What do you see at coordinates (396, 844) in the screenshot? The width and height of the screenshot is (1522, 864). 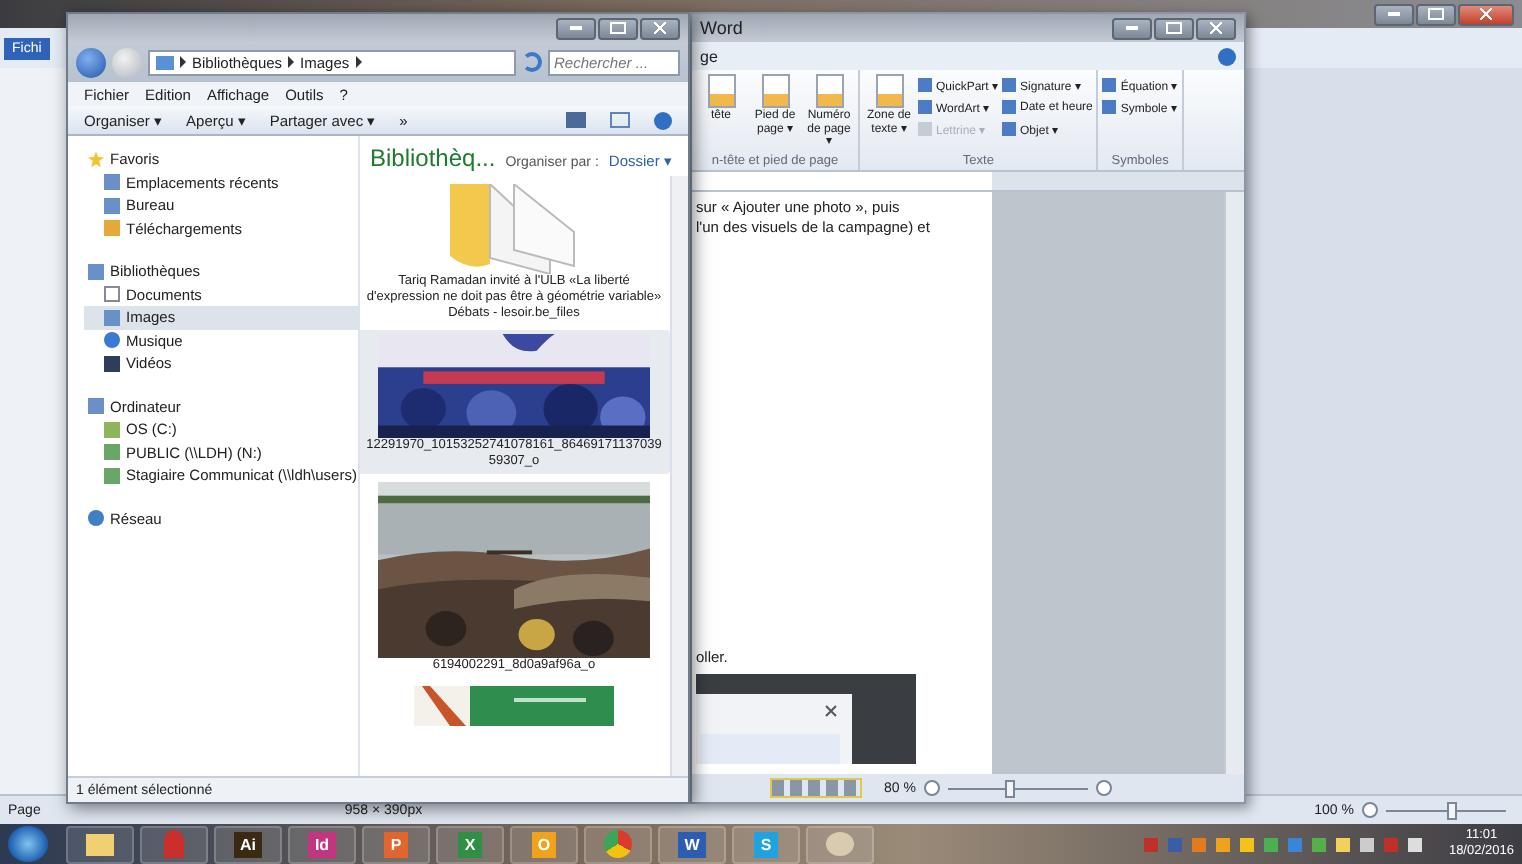 I see `app-icon: P` at bounding box center [396, 844].